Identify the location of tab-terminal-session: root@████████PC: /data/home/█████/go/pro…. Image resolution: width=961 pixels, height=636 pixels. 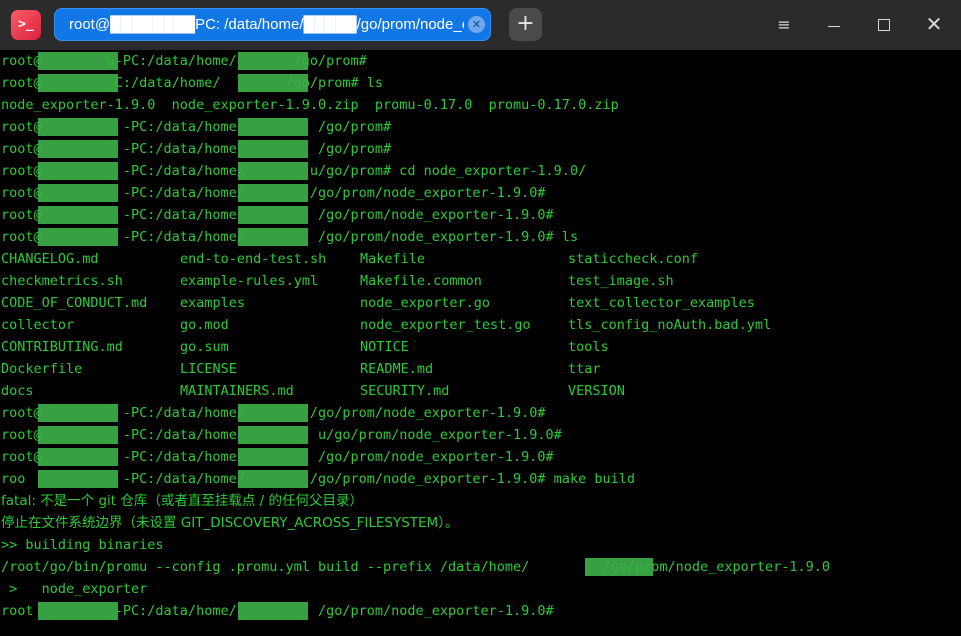
(272, 24).